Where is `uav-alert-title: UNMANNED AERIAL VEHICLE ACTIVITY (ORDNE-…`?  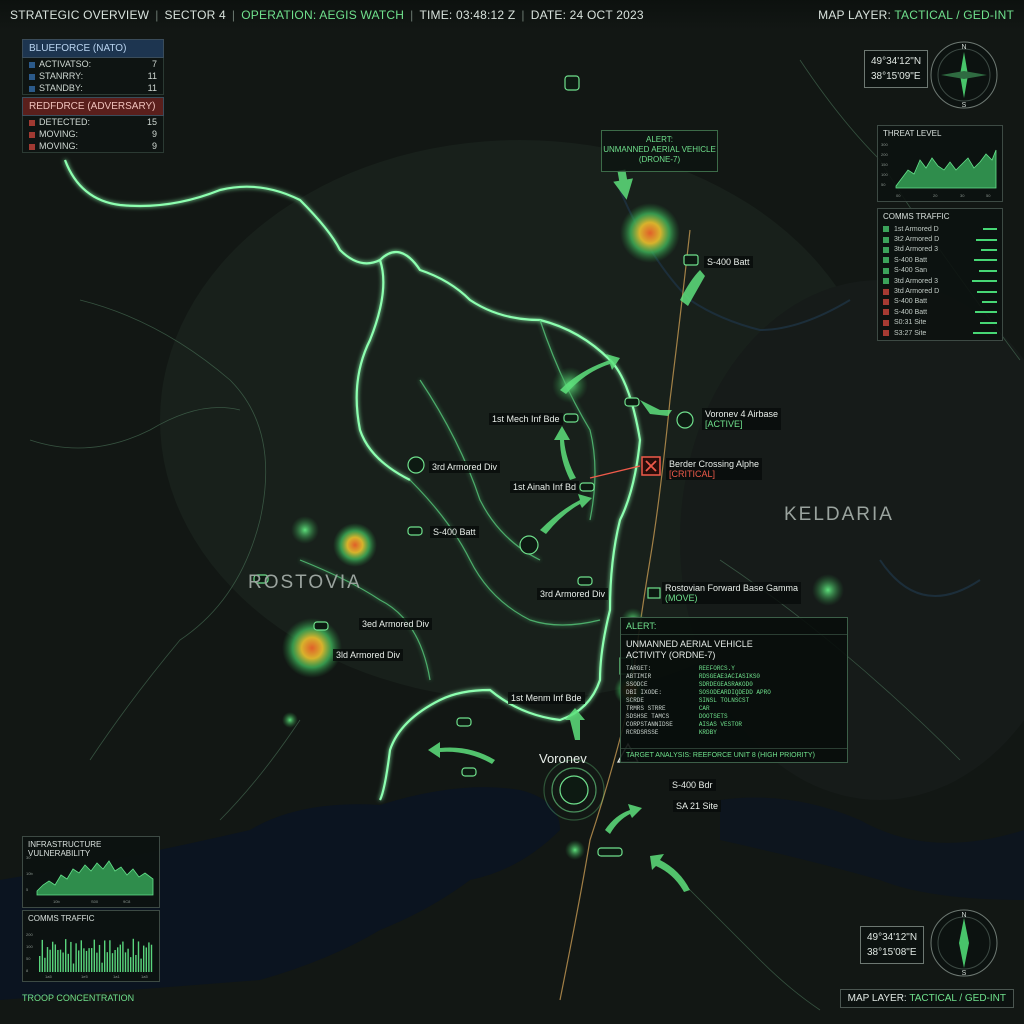
uav-alert-title: UNMANNED AERIAL VEHICLE ACTIVITY (ORDNE-… is located at coordinates (734, 650).